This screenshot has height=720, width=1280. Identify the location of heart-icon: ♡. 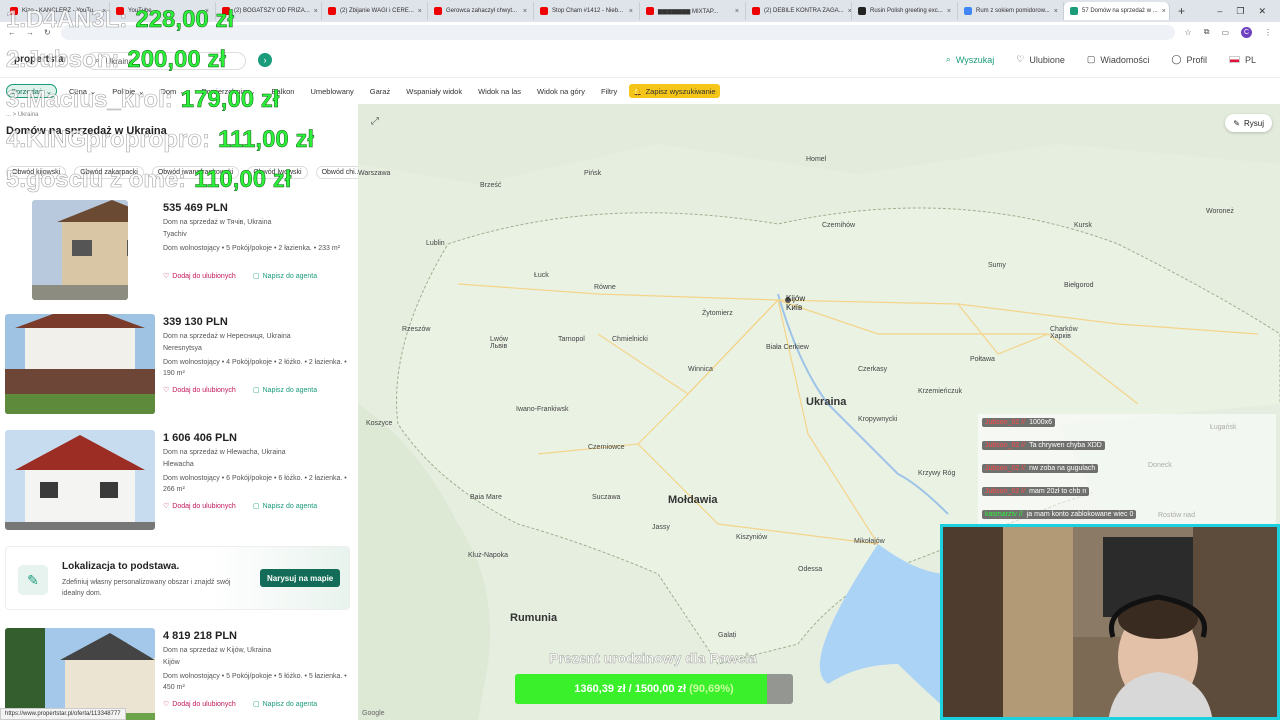
(166, 704).